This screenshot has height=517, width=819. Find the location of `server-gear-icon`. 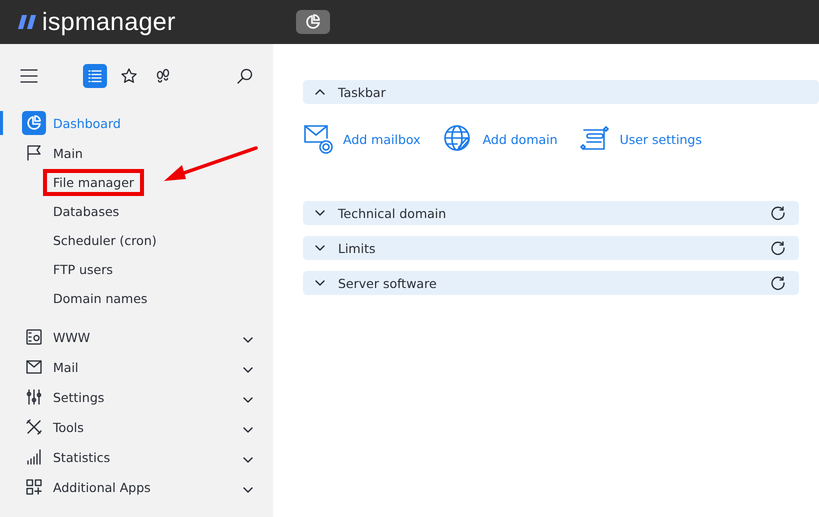

server-gear-icon is located at coordinates (34, 337).